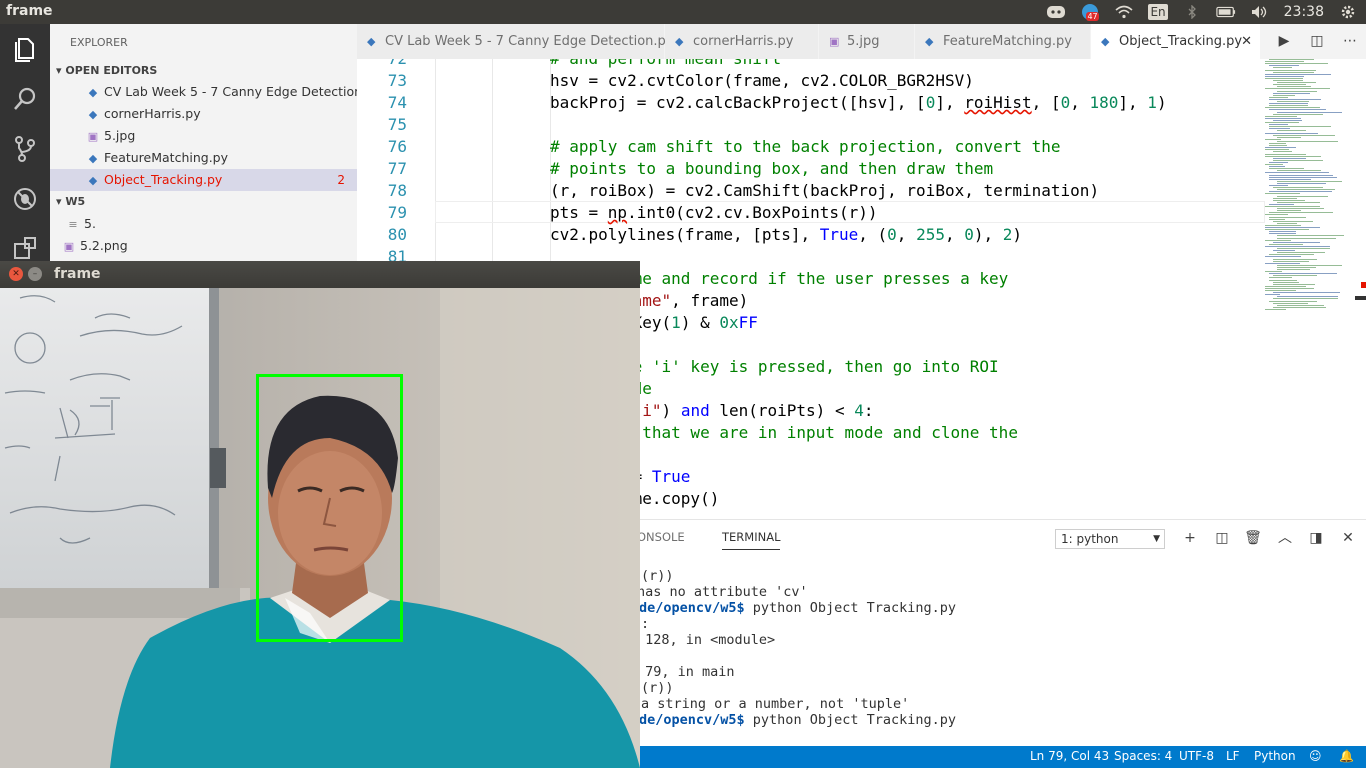 The width and height of the screenshot is (1366, 768). I want to click on clock: 23:38, so click(1304, 12).